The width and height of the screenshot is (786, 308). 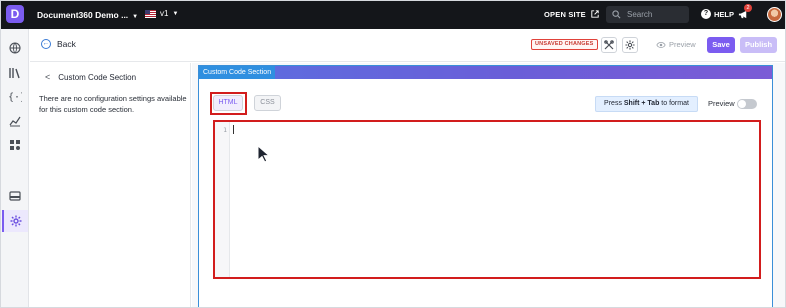 What do you see at coordinates (774, 14) in the screenshot?
I see `user-avatar` at bounding box center [774, 14].